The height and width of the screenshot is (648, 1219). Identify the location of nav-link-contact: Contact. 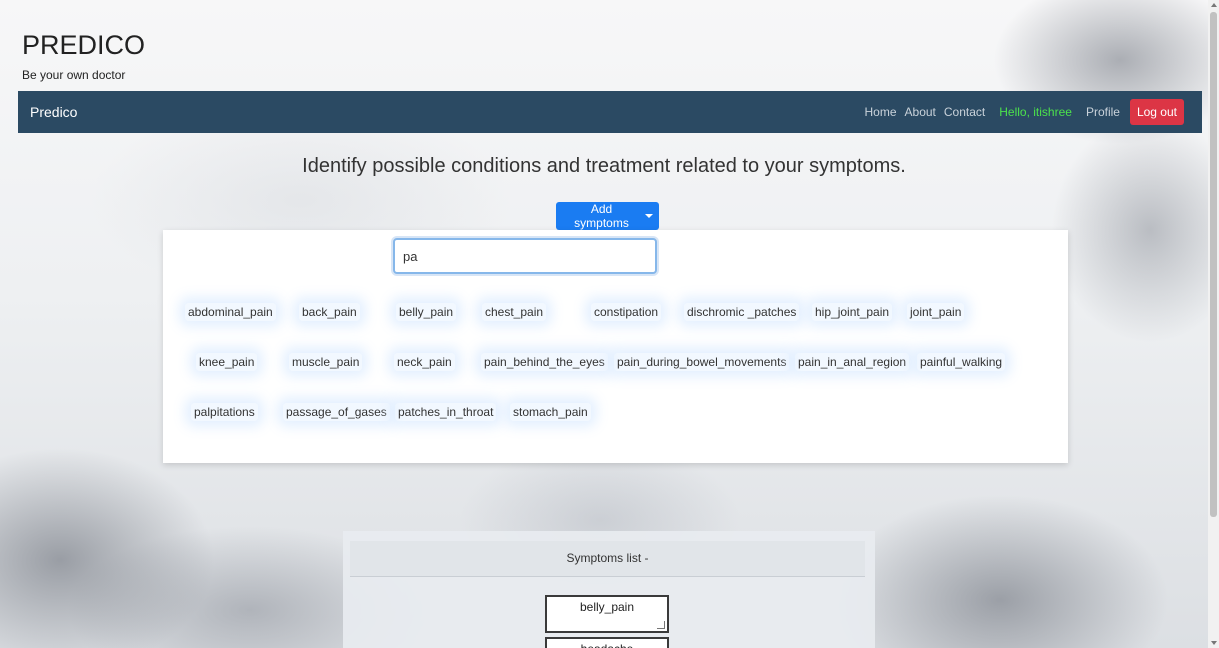
(964, 112).